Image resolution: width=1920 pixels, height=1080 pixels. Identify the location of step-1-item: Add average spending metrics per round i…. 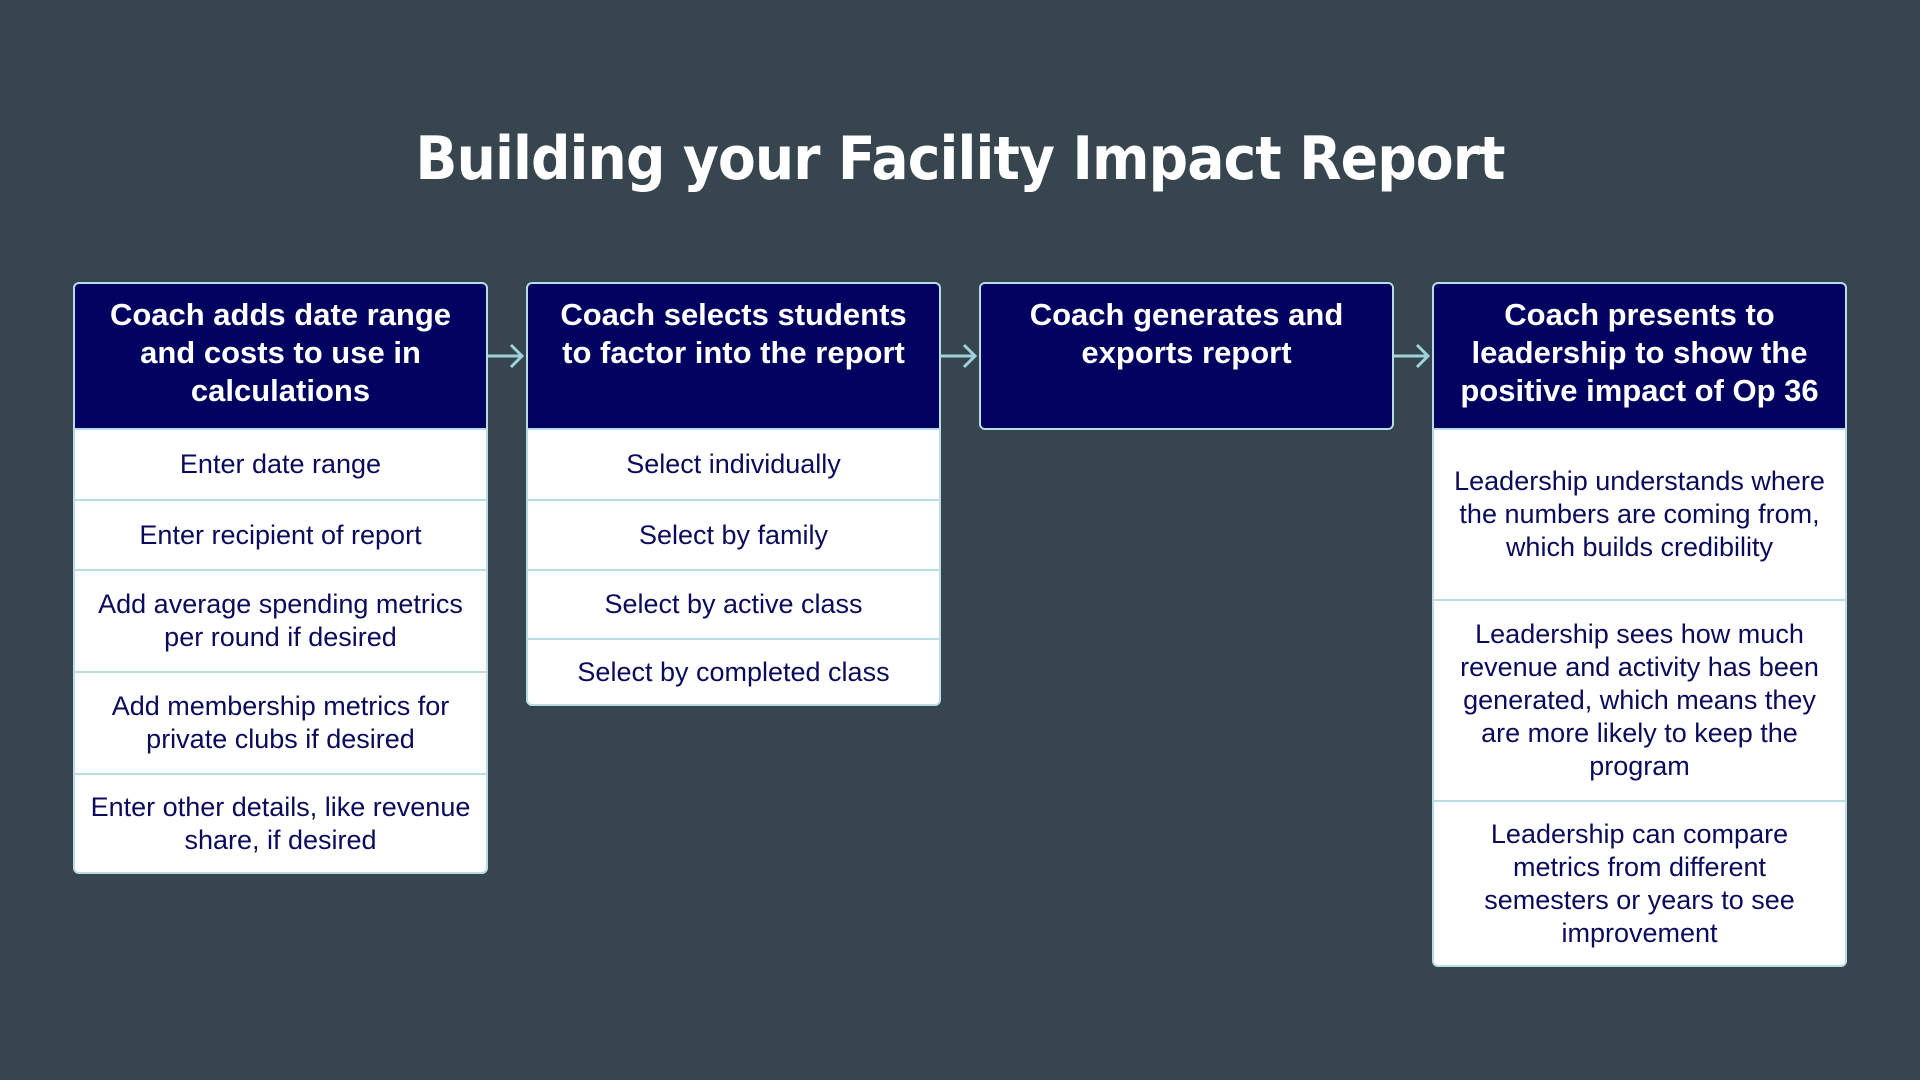
(280, 620).